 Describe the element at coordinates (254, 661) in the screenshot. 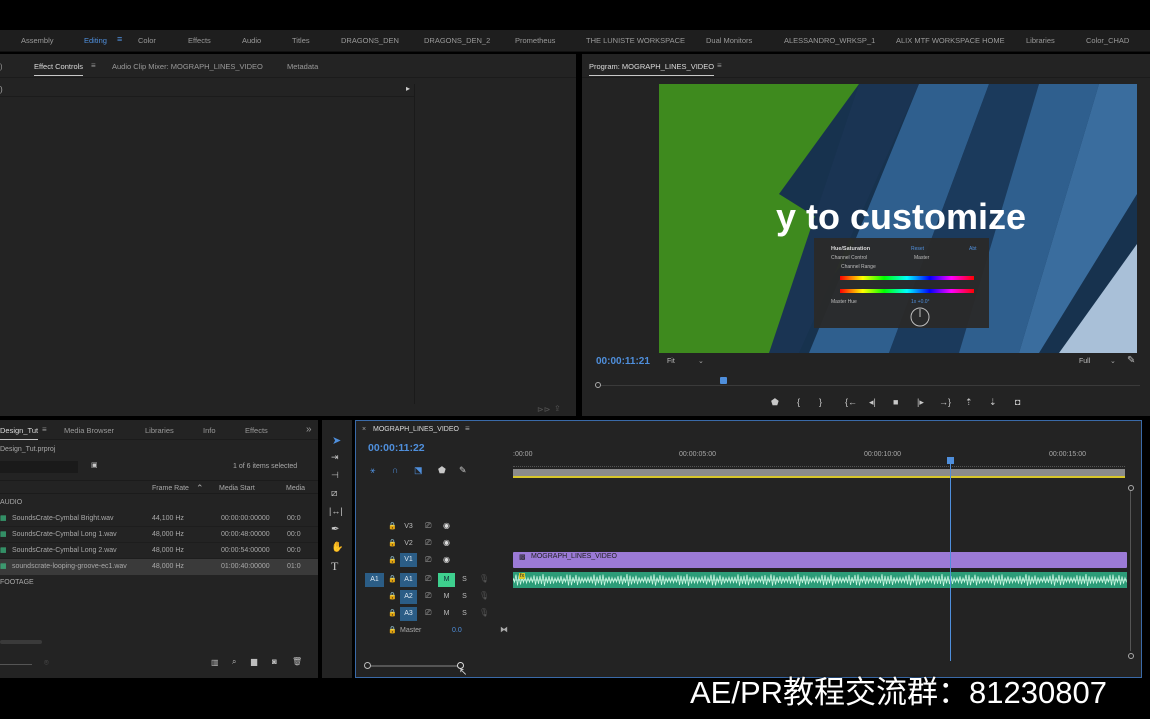

I see `new-bin-icon: ▆` at that location.